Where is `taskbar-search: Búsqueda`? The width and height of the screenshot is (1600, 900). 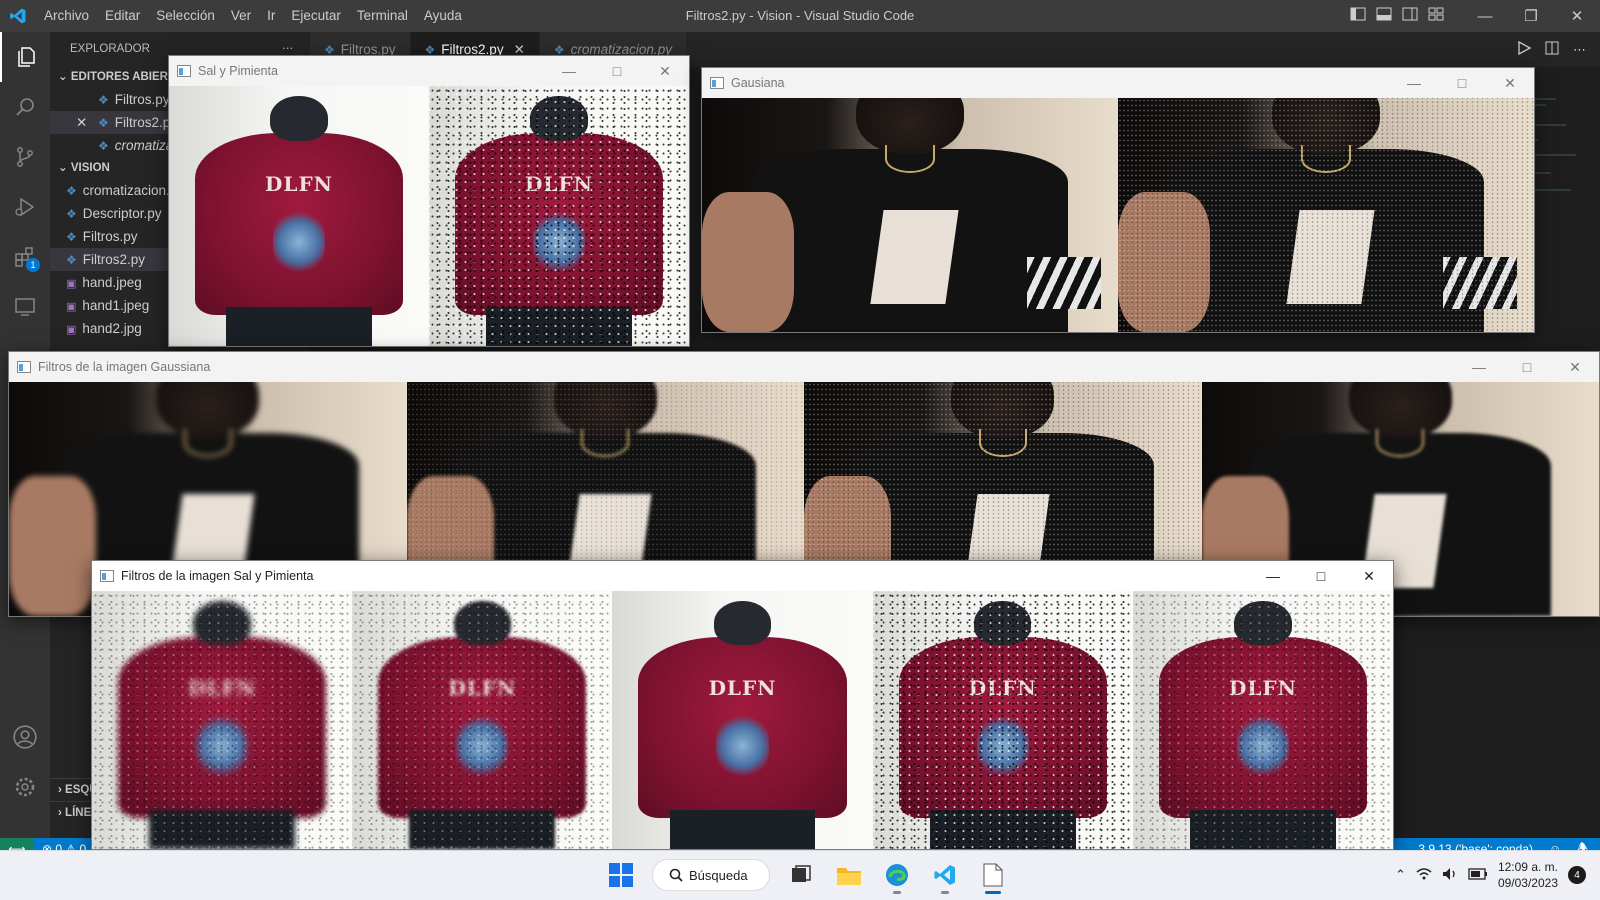
taskbar-search: Búsqueda is located at coordinates (711, 875).